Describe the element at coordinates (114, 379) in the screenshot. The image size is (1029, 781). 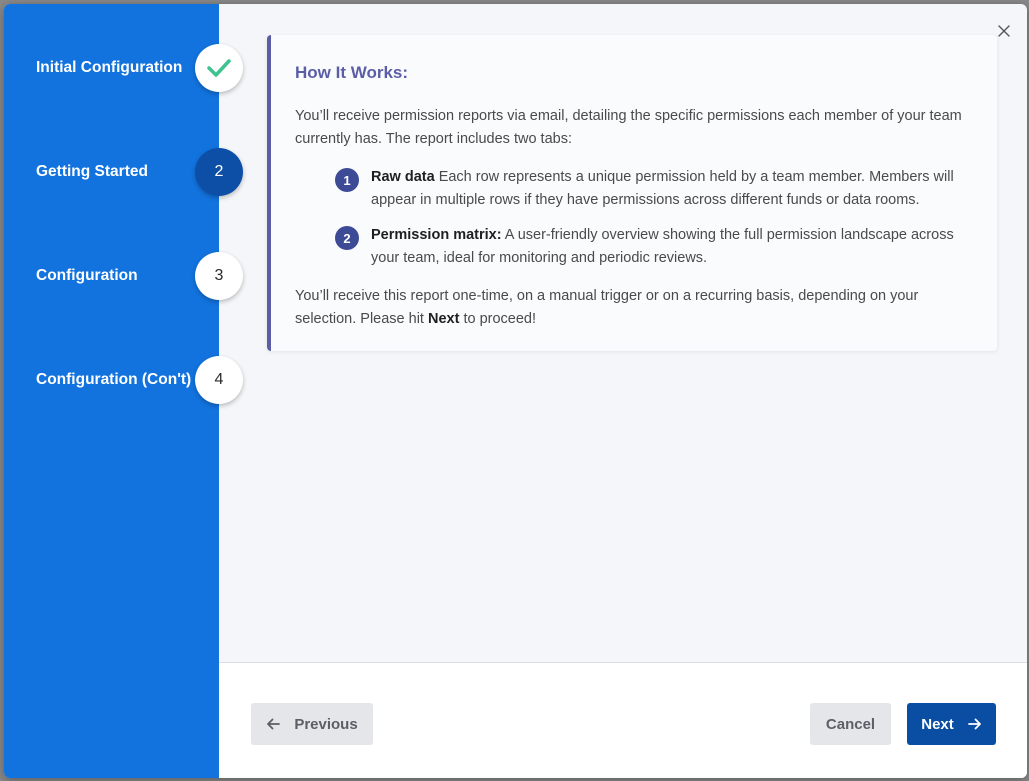
I see `step-label: Configuration (Con't)` at that location.